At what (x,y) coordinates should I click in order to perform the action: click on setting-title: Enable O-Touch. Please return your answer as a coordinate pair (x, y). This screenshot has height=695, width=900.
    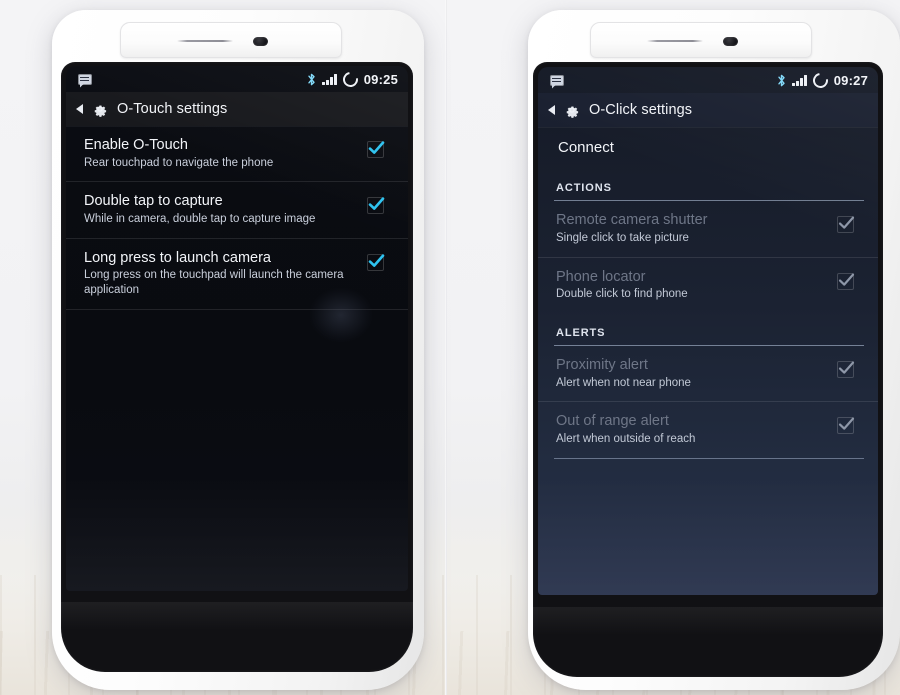
    Looking at the image, I should click on (136, 145).